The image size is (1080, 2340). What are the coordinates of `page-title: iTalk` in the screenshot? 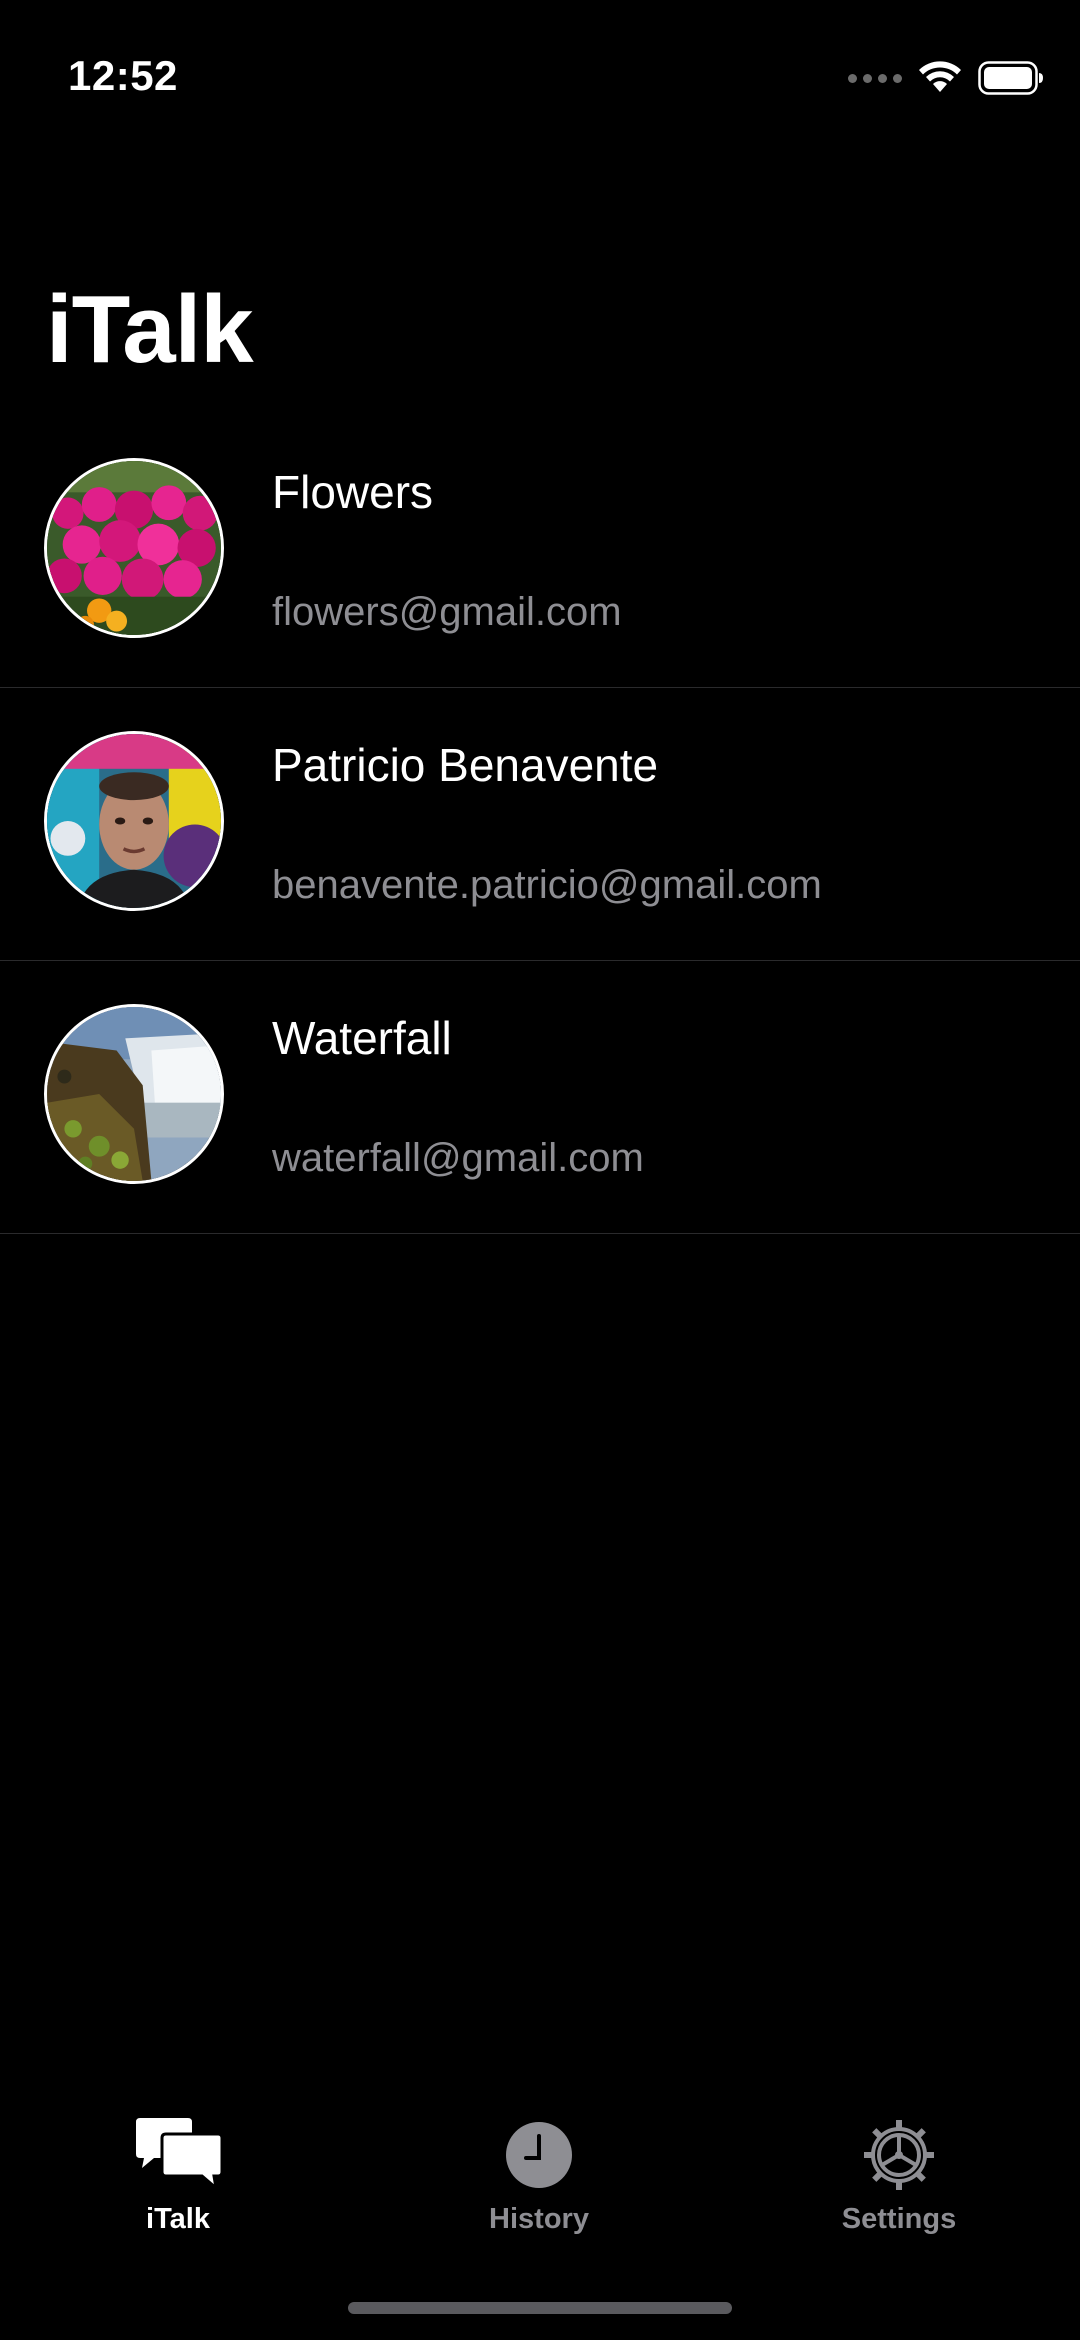 It's located at (150, 329).